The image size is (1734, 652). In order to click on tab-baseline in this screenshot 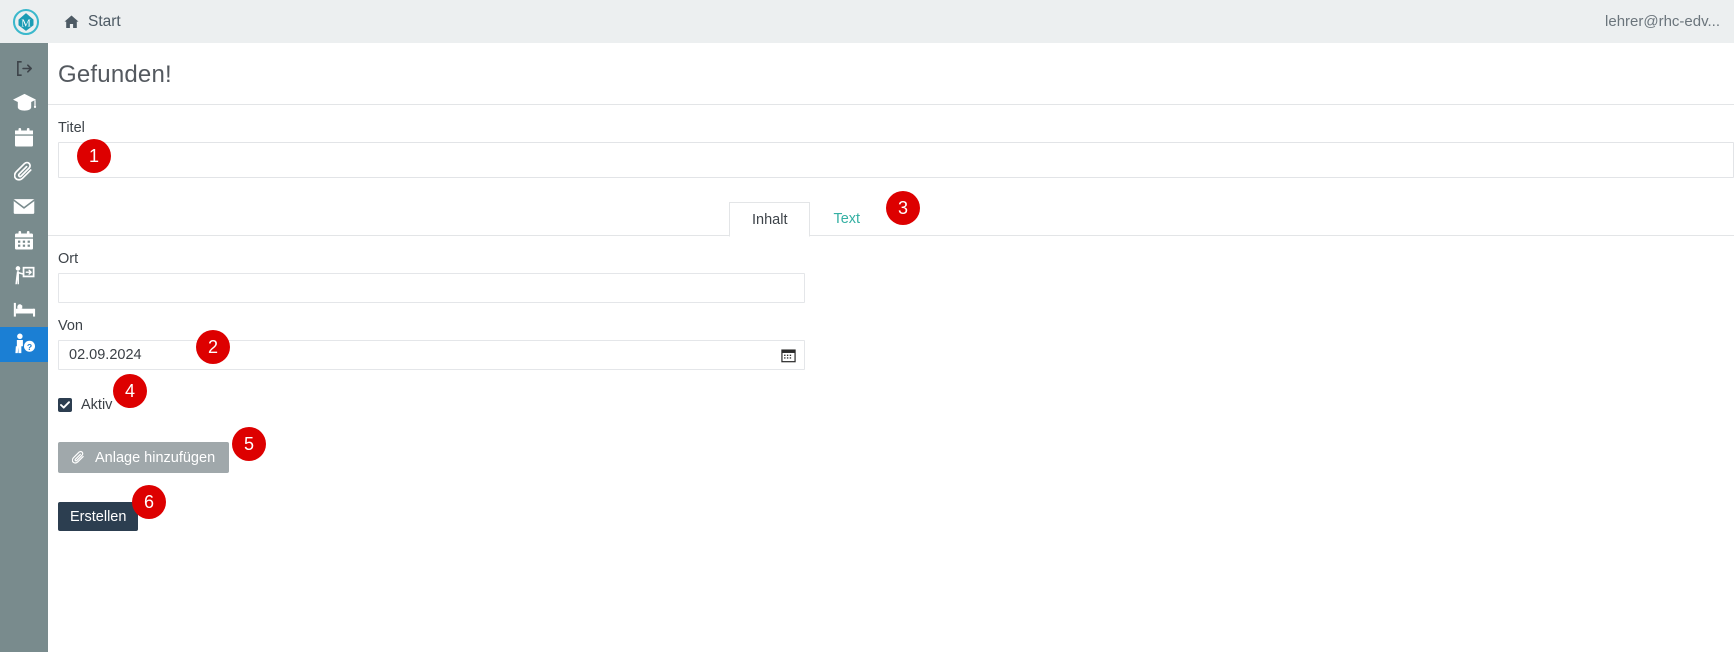, I will do `click(891, 235)`.